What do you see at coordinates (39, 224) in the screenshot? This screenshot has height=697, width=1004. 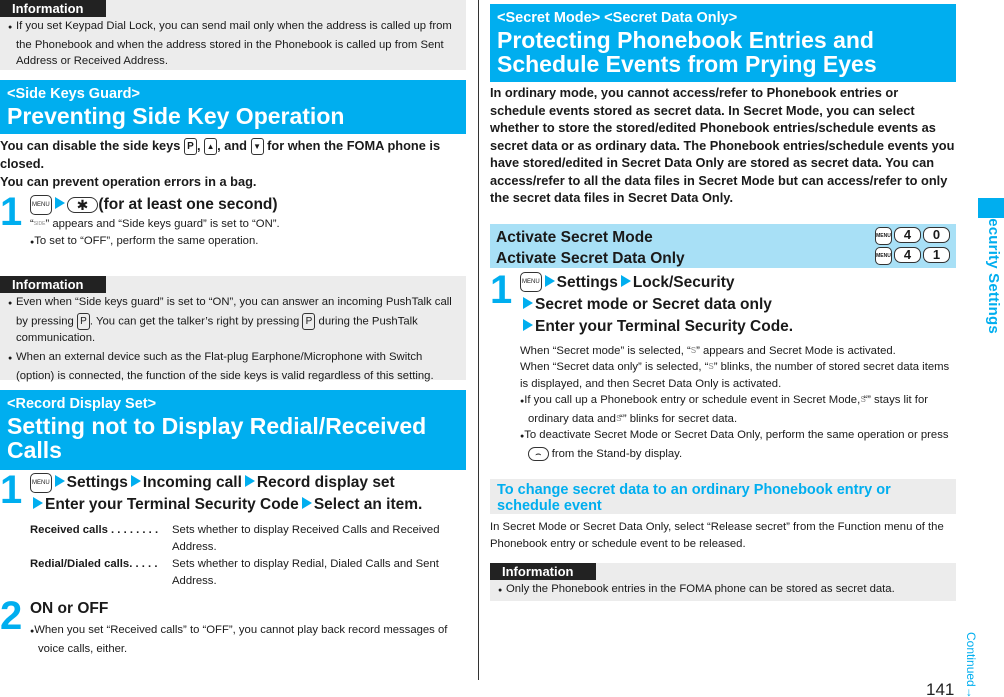 I see `side-guard-icon: SIDE` at bounding box center [39, 224].